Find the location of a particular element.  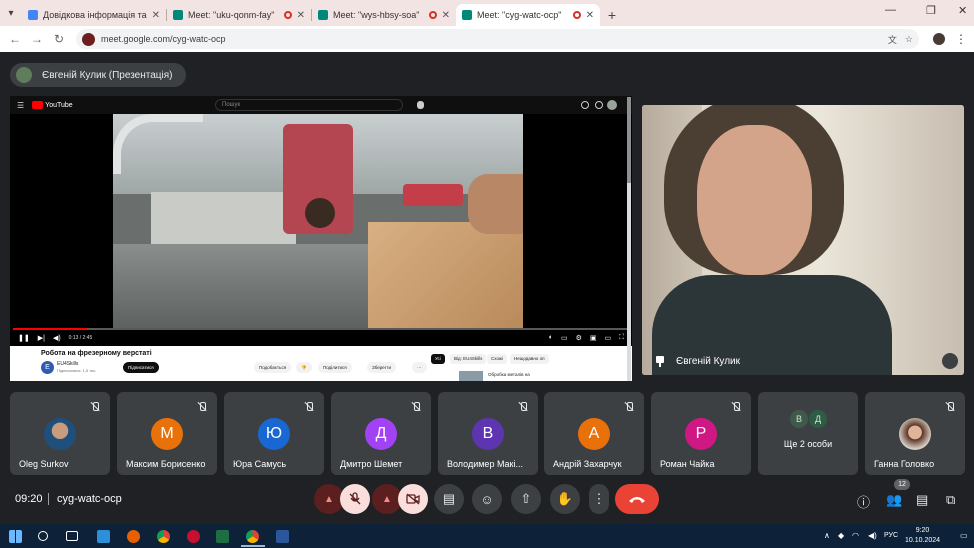

notifications-icon: ▭ is located at coordinates (964, 535).